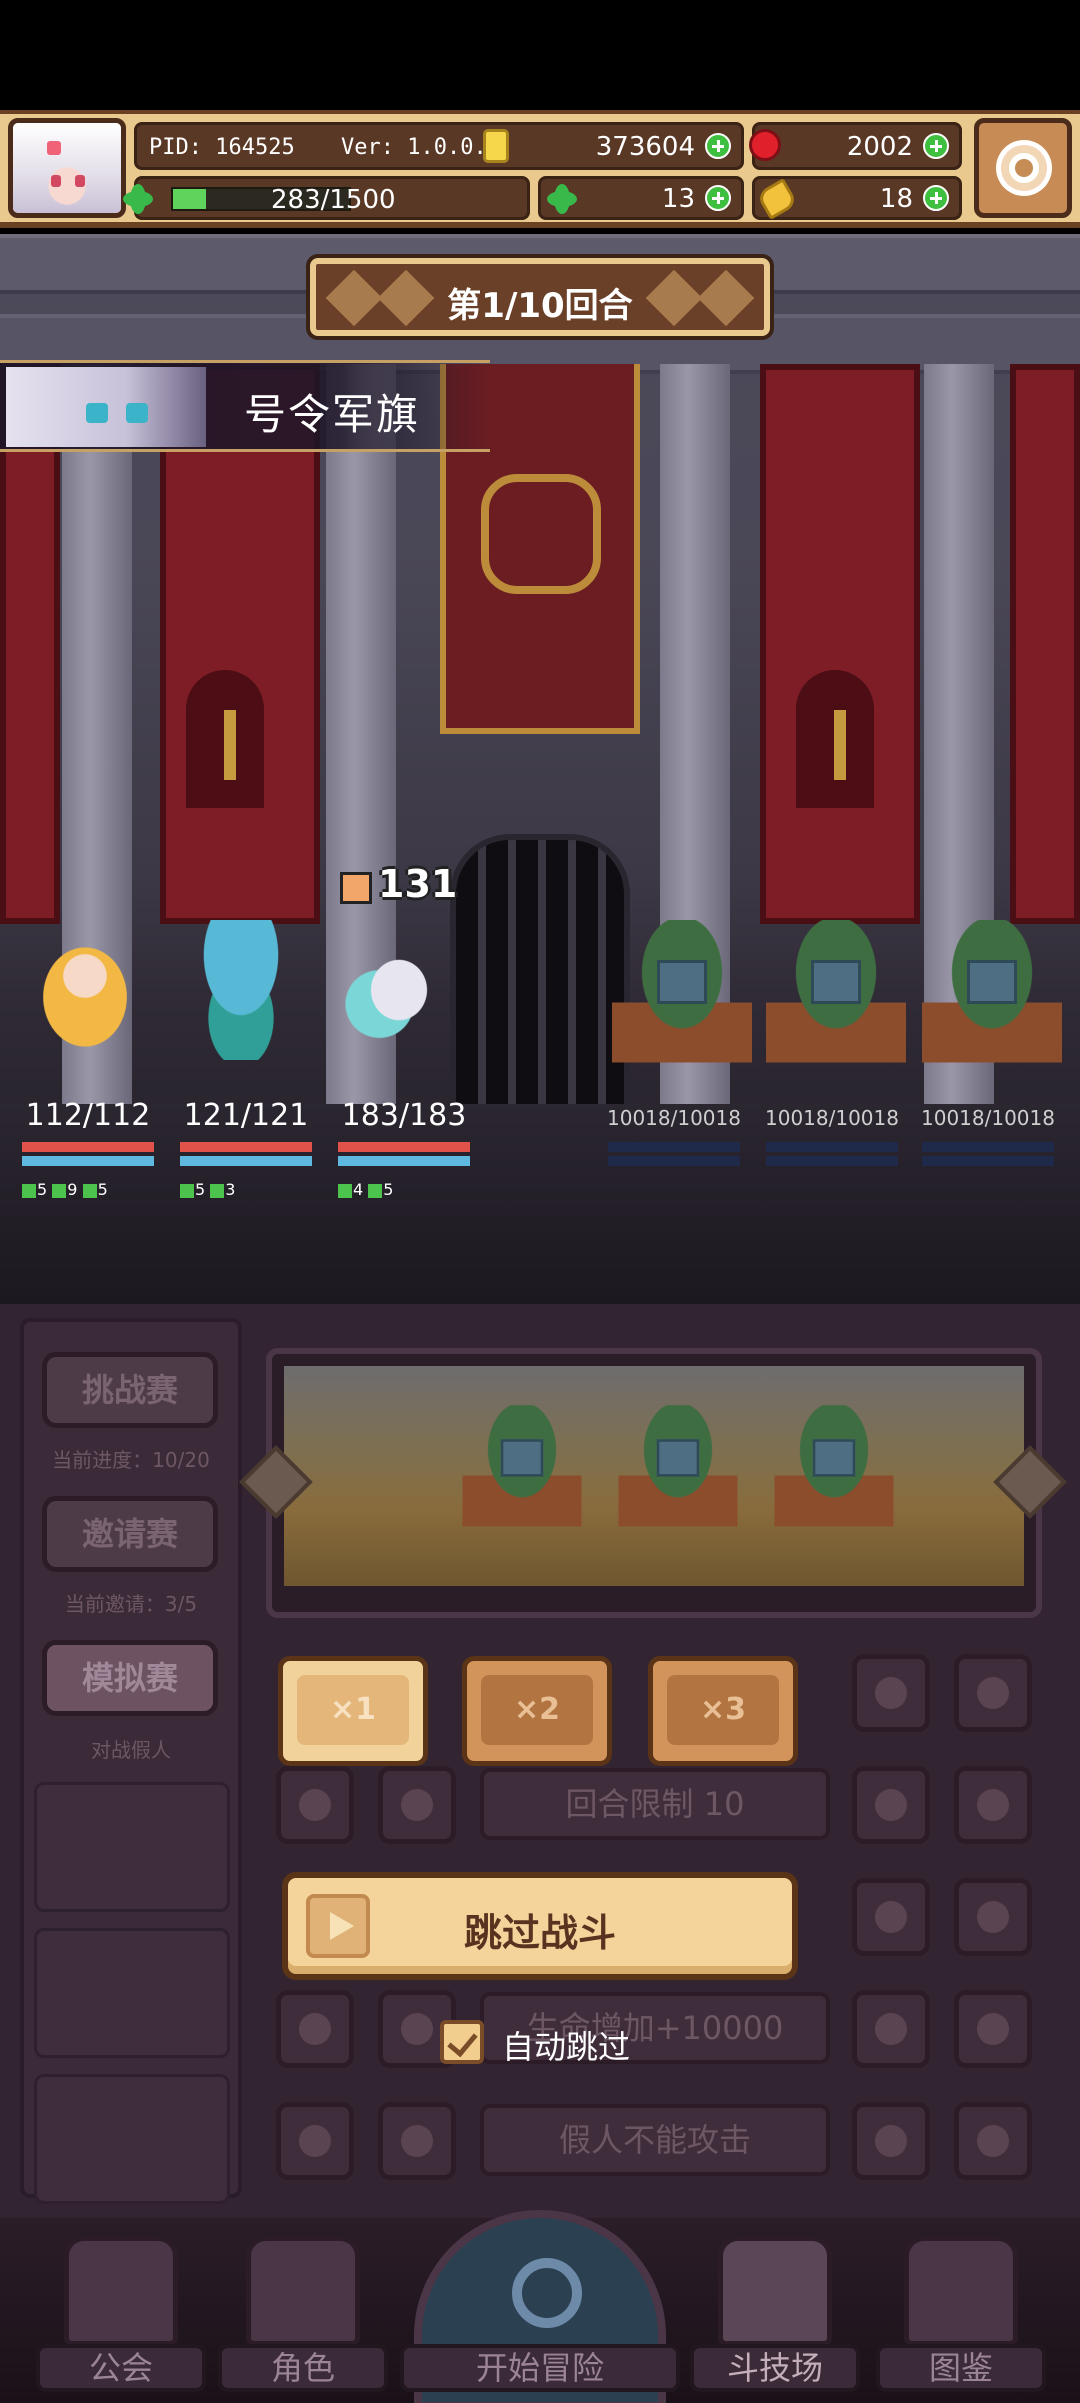 The width and height of the screenshot is (1080, 2403). I want to click on clover-panel: 13, so click(641, 198).